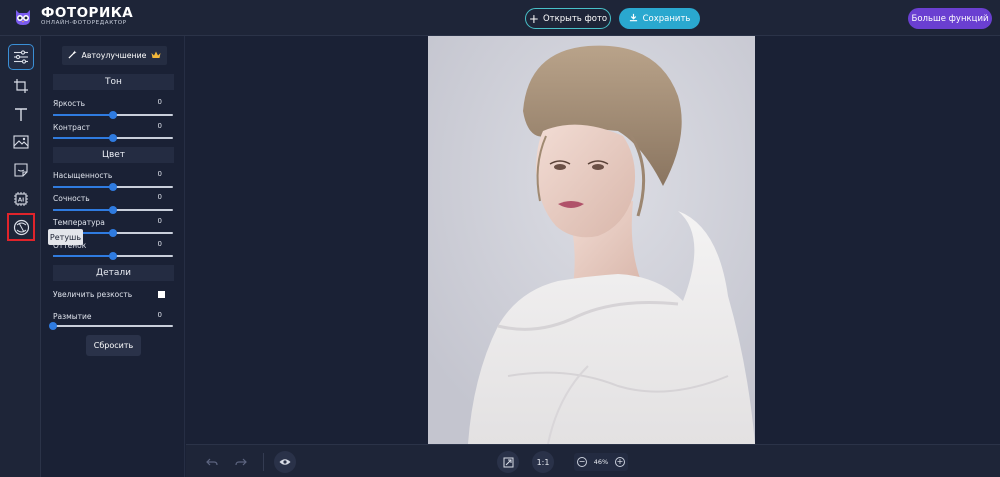 The image size is (1000, 477). What do you see at coordinates (113, 273) in the screenshot?
I see `section-details: Детали` at bounding box center [113, 273].